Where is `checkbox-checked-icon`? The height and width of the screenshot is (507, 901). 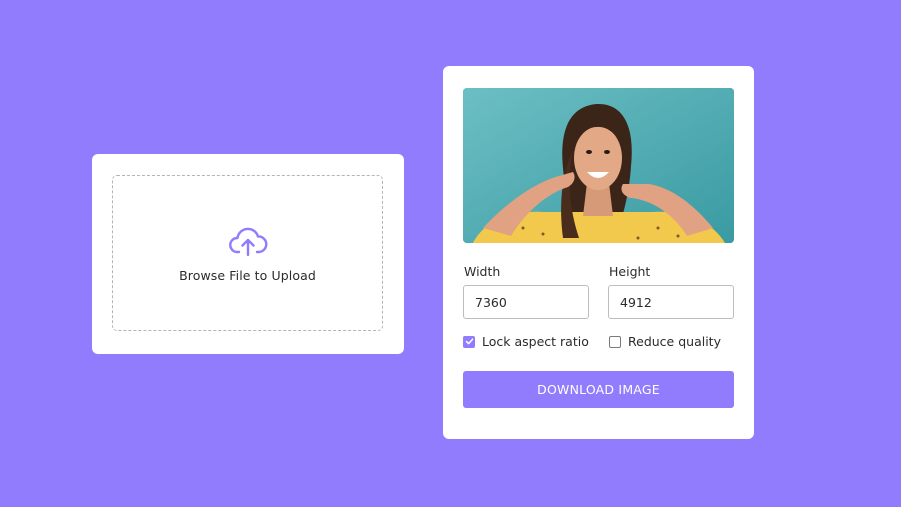
checkbox-checked-icon is located at coordinates (469, 341).